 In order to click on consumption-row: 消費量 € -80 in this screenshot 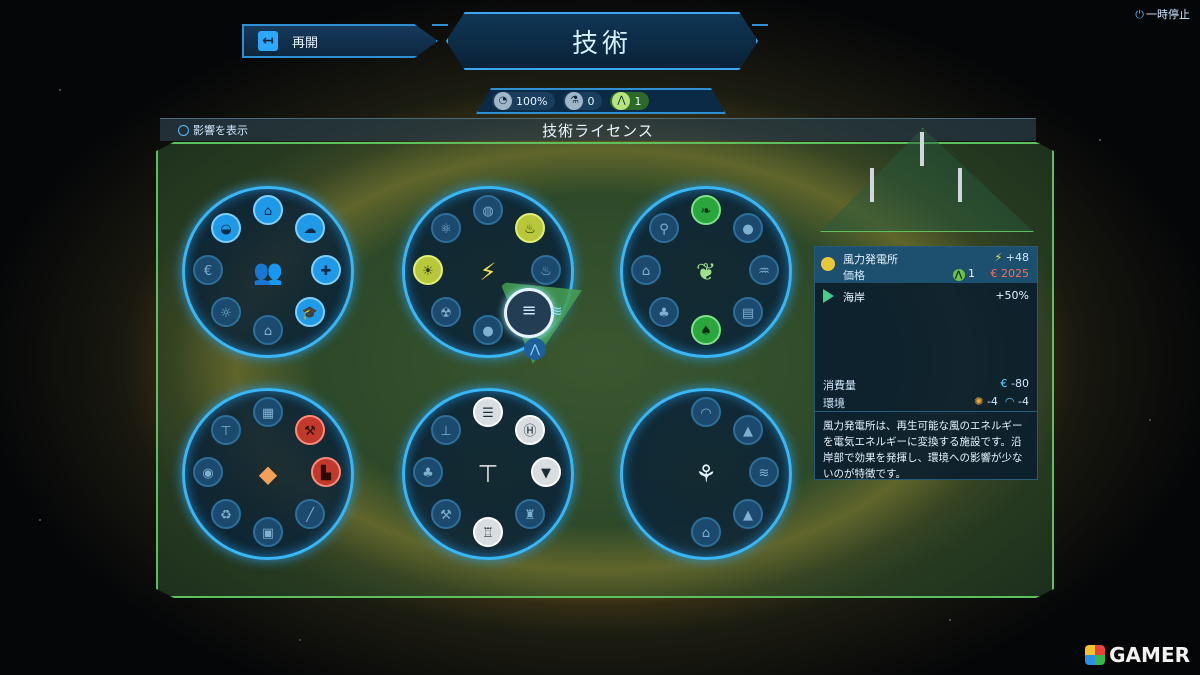, I will do `click(926, 384)`.